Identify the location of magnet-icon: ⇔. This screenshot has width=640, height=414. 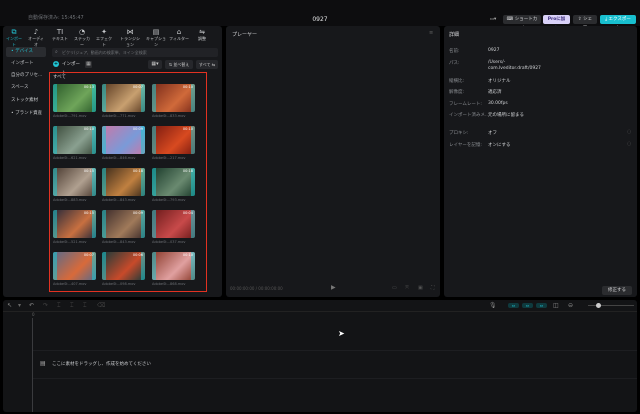
(527, 305).